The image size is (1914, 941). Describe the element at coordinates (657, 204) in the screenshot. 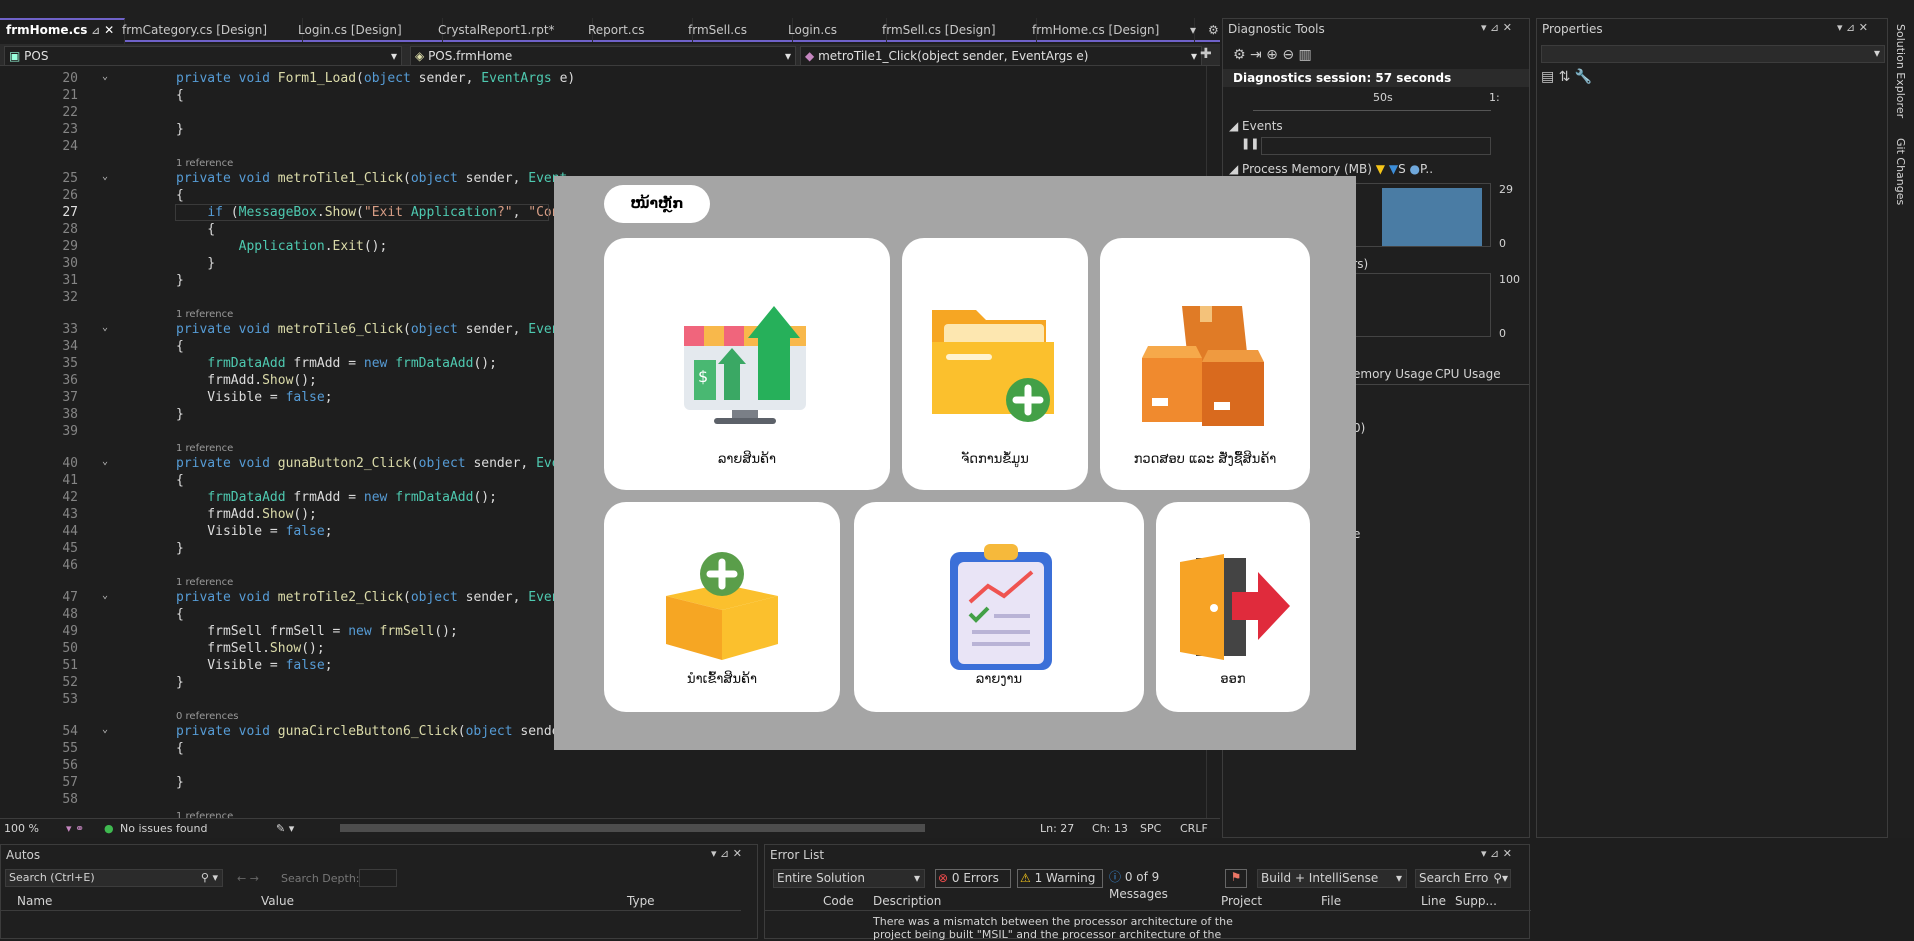

I see `home-button: ໜ້າຫຼັກ` at that location.